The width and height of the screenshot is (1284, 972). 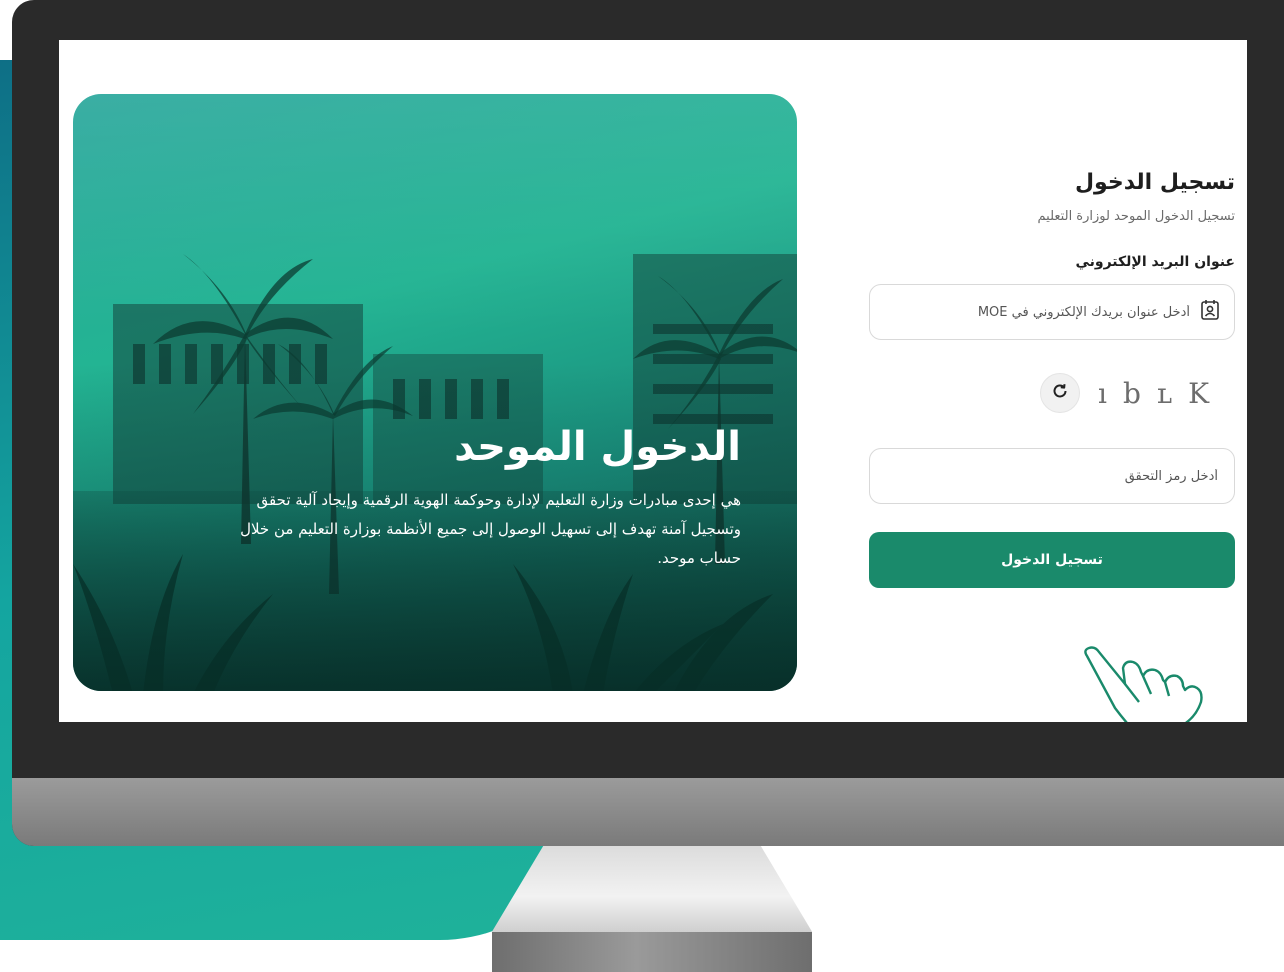 What do you see at coordinates (1161, 393) in the screenshot?
I see `captcha-image: ıbʟK` at bounding box center [1161, 393].